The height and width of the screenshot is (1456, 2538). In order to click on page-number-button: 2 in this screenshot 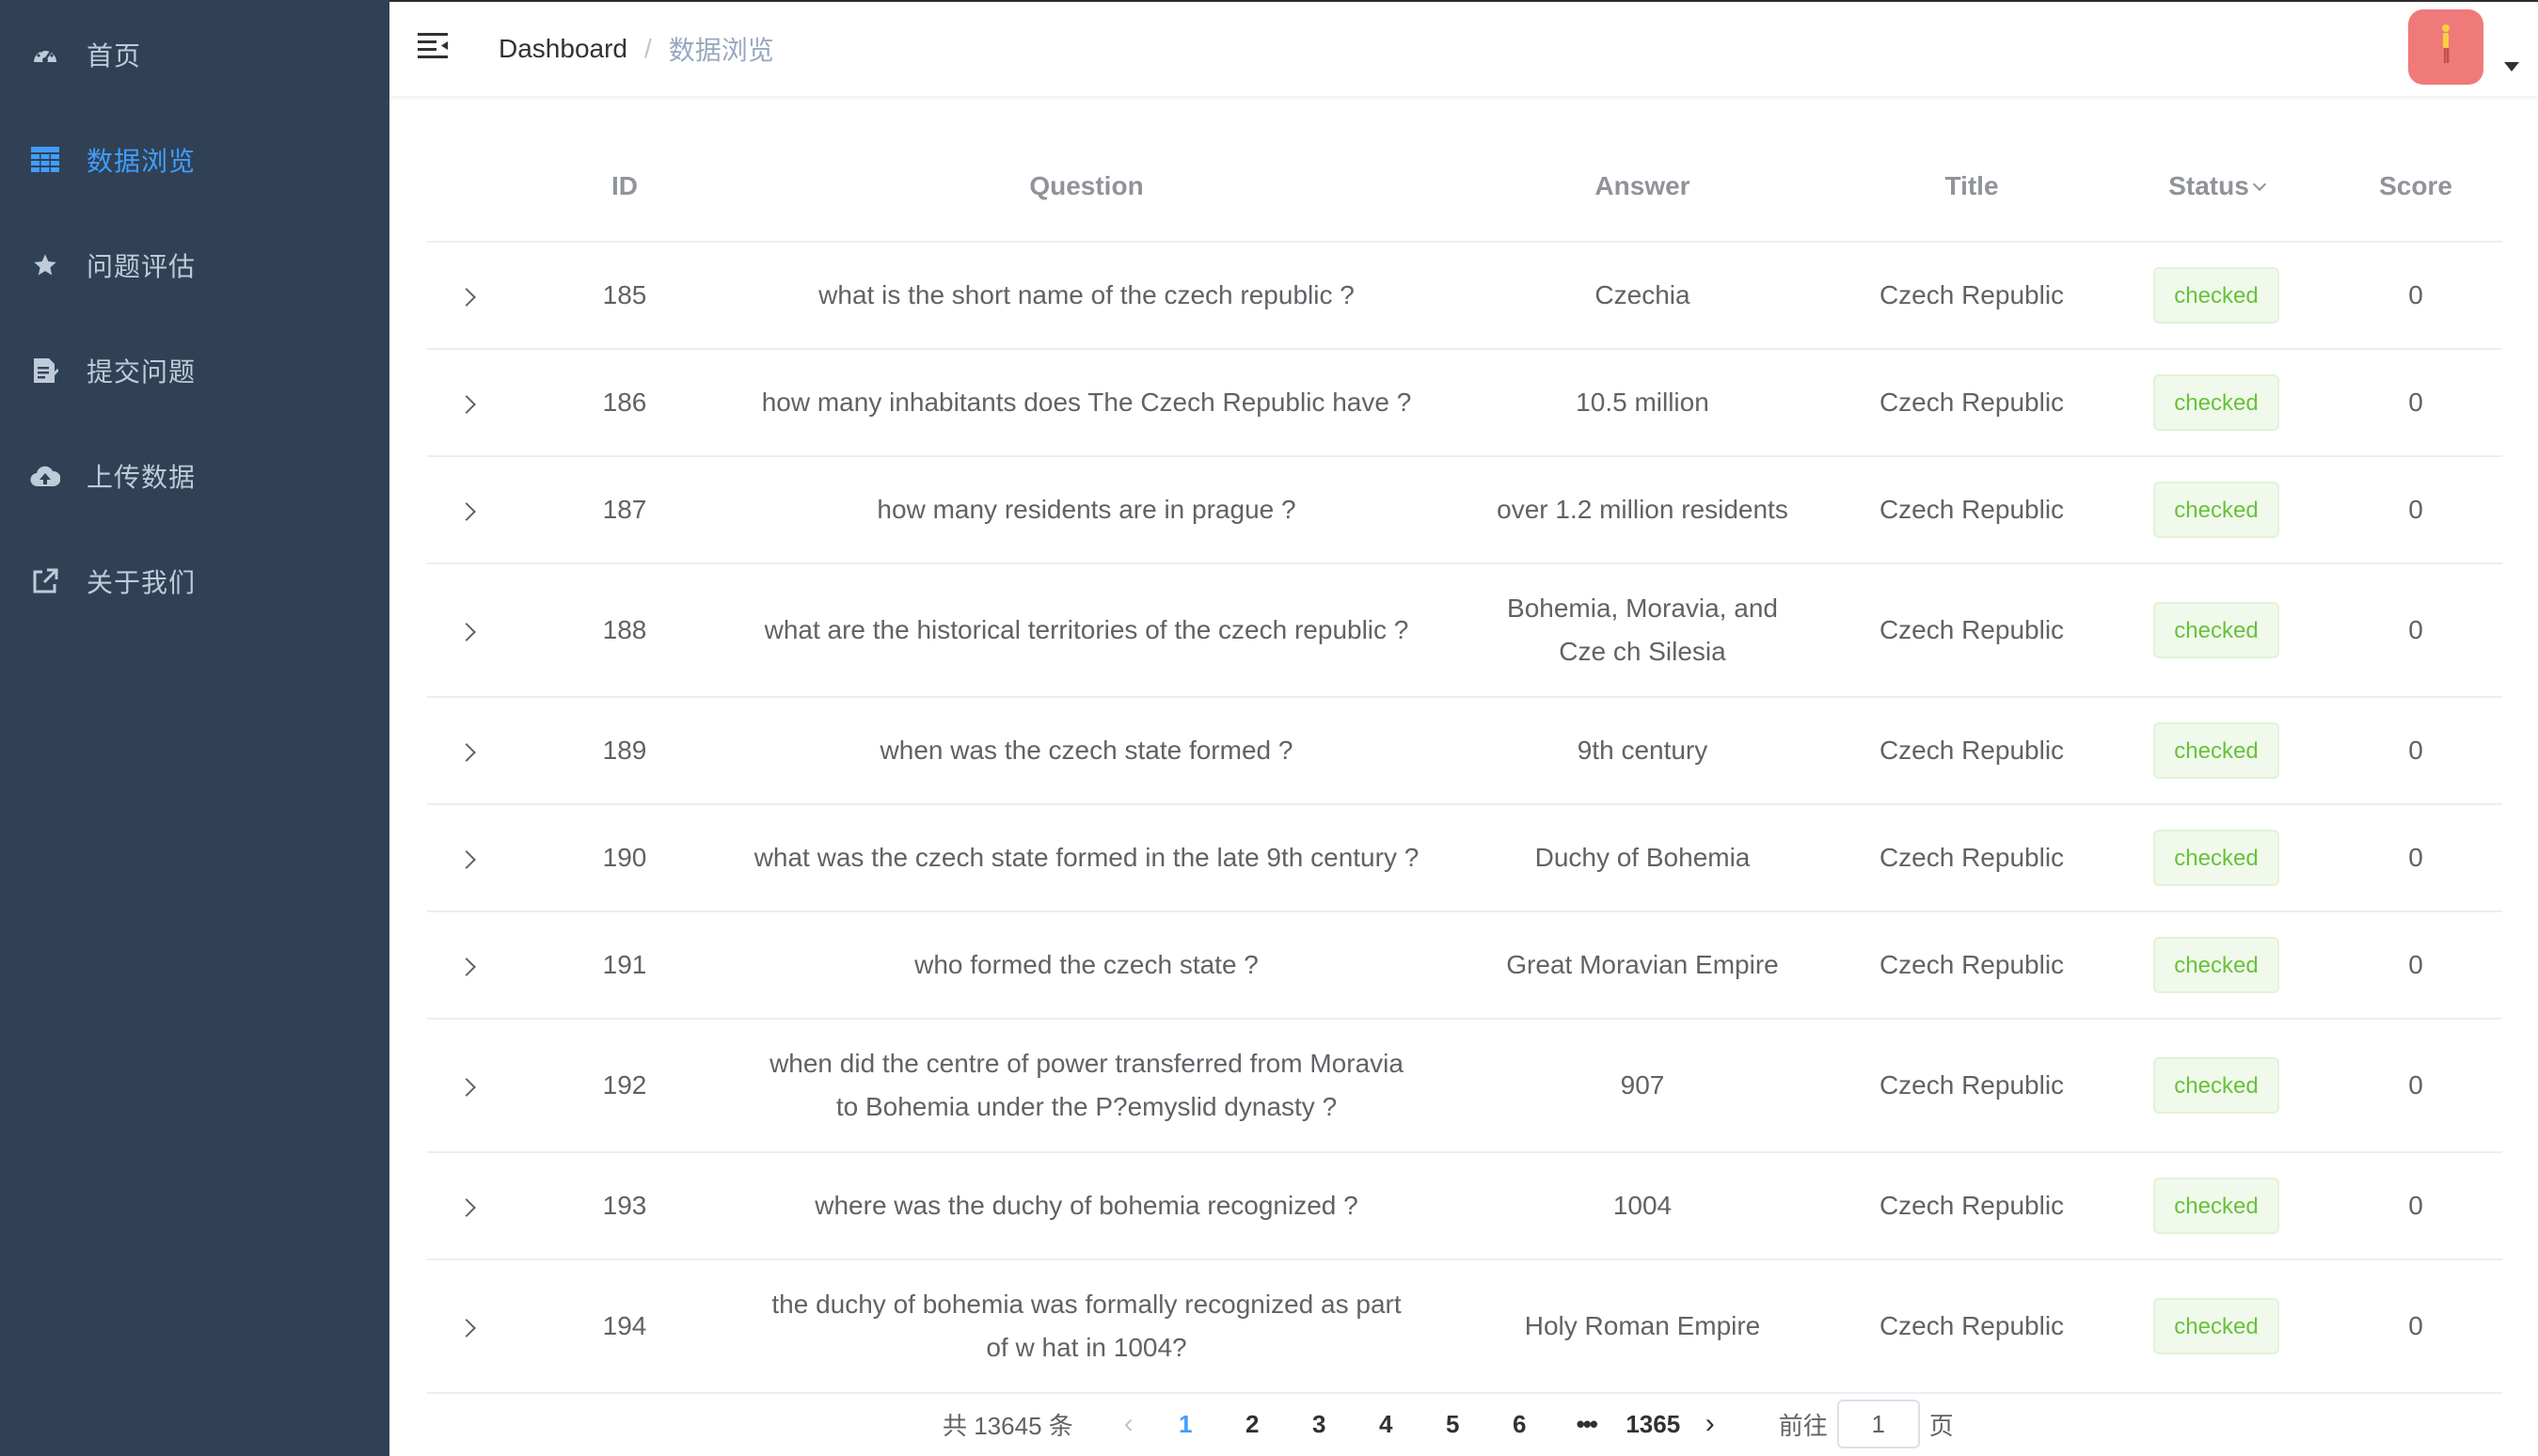, I will do `click(1252, 1424)`.